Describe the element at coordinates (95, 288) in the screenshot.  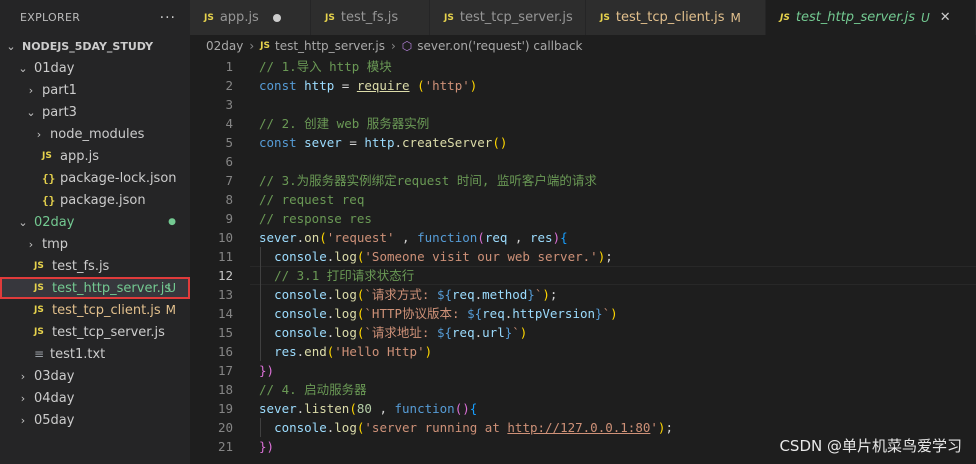
I see `tree-item: JS test_http_server.js U` at that location.